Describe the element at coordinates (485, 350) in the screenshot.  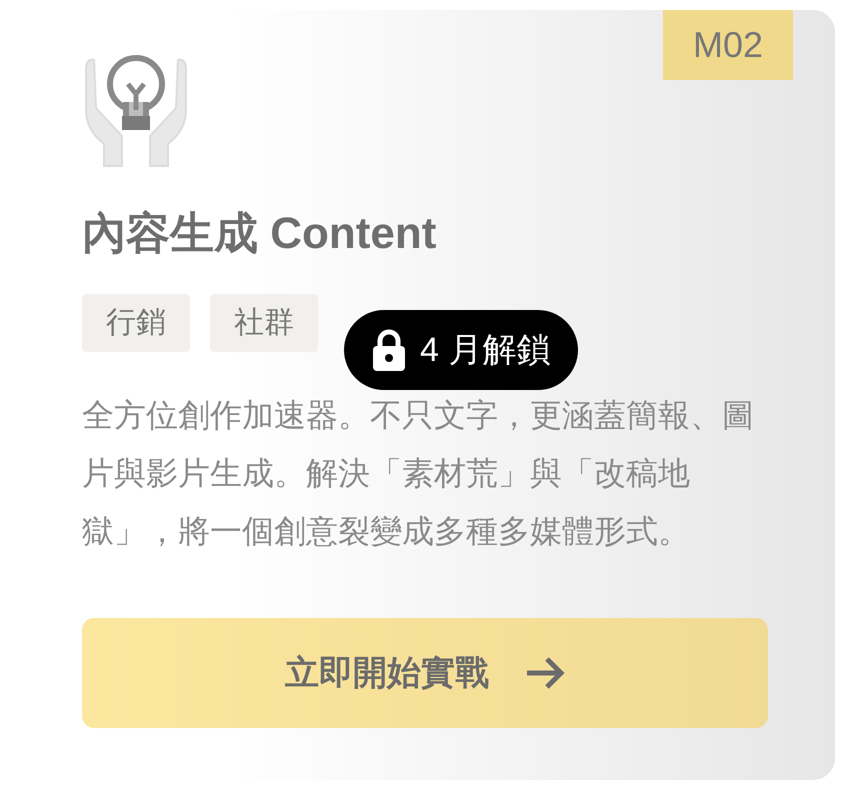
I see `unlock-date: 4 月解鎖` at that location.